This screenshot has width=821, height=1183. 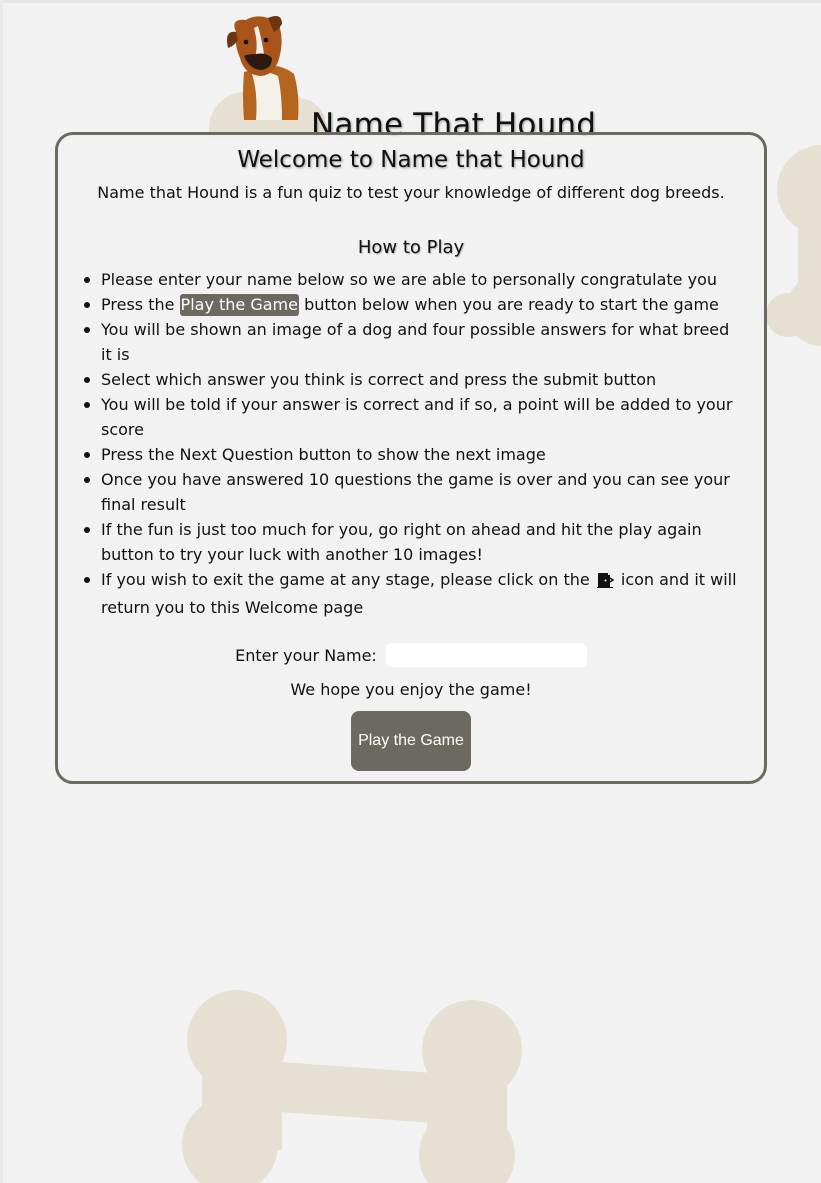 I want to click on play-the-game-inline-label: Play the Game, so click(x=239, y=305).